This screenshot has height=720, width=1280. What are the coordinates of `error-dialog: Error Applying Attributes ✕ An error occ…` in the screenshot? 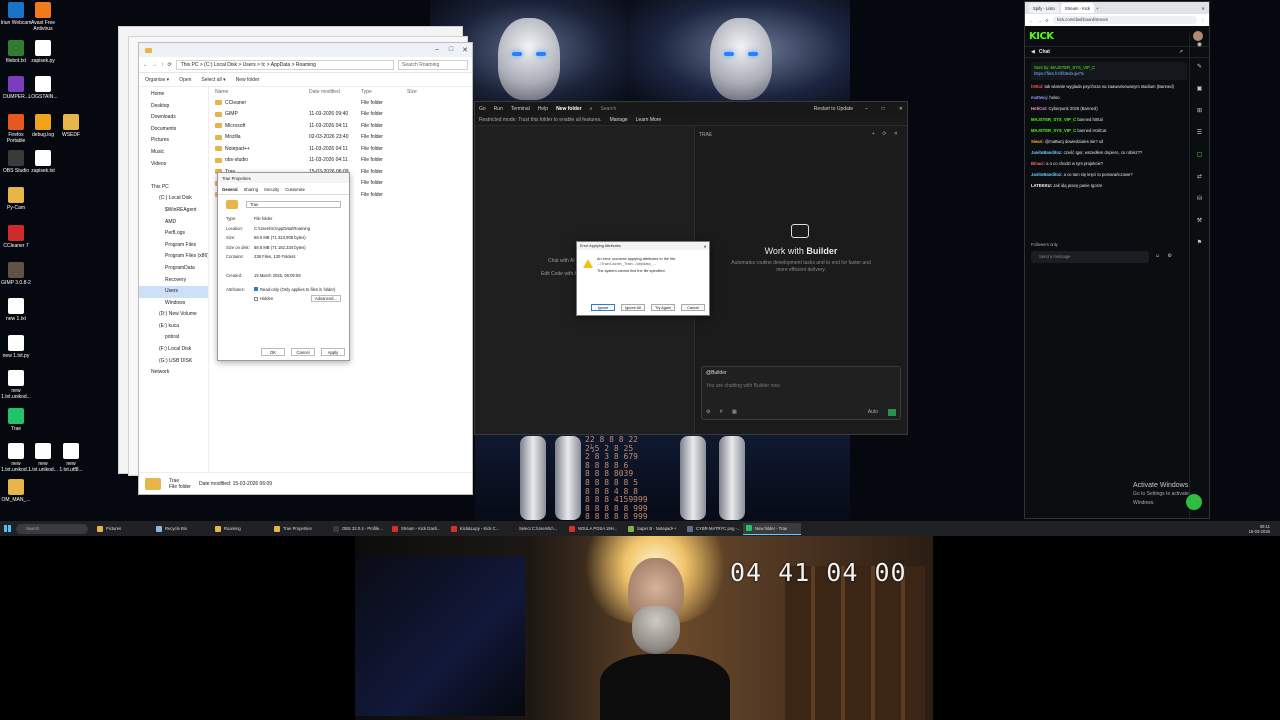 It's located at (643, 278).